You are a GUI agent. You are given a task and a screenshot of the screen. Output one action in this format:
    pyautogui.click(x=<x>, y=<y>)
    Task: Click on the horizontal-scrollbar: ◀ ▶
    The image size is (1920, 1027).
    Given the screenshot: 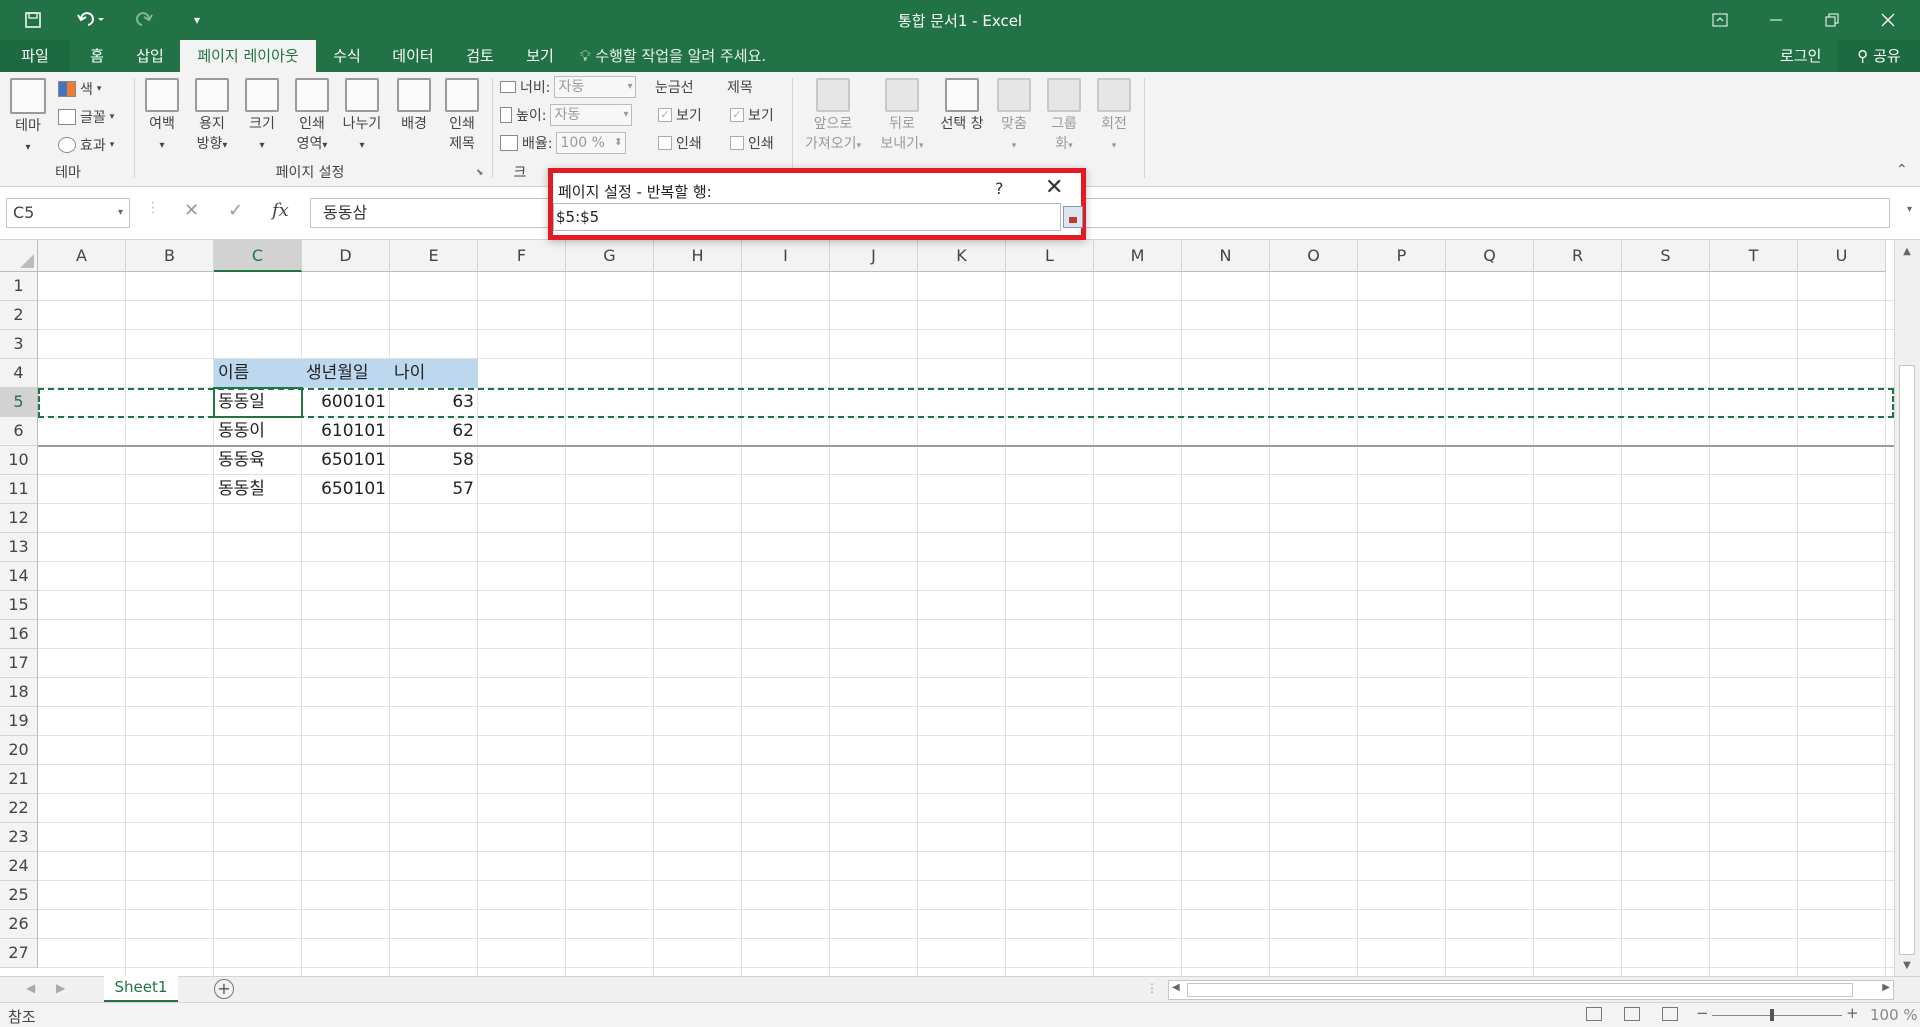 What is the action you would take?
    pyautogui.click(x=1531, y=990)
    